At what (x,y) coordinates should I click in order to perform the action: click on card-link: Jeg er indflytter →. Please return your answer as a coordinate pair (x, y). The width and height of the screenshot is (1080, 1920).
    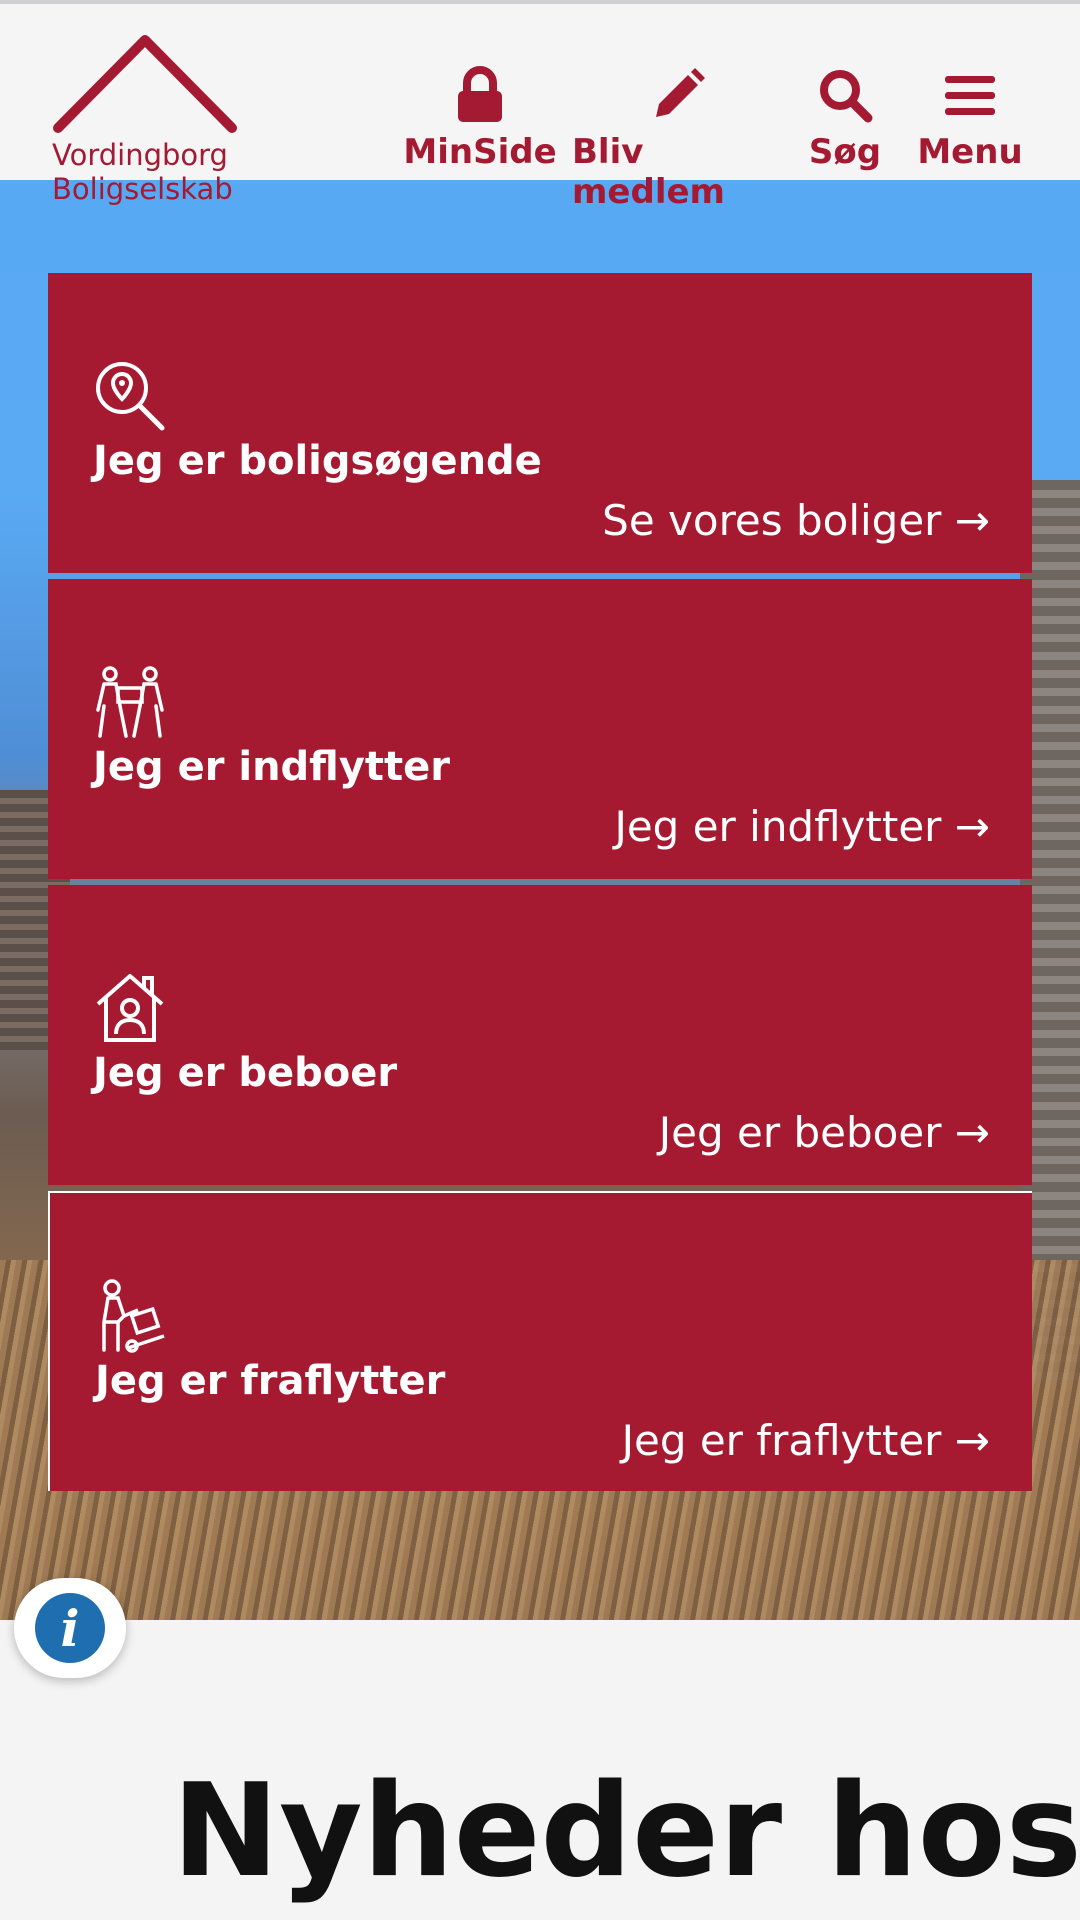
    Looking at the image, I should click on (802, 827).